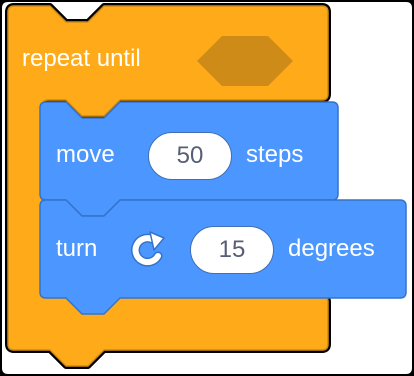 The image size is (414, 376). I want to click on degrees-input: 15, so click(232, 250).